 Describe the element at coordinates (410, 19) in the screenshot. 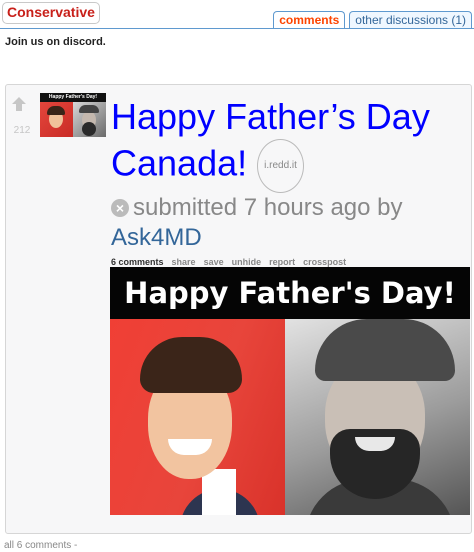

I see `tab-other-discussions: other discussions (1)` at that location.